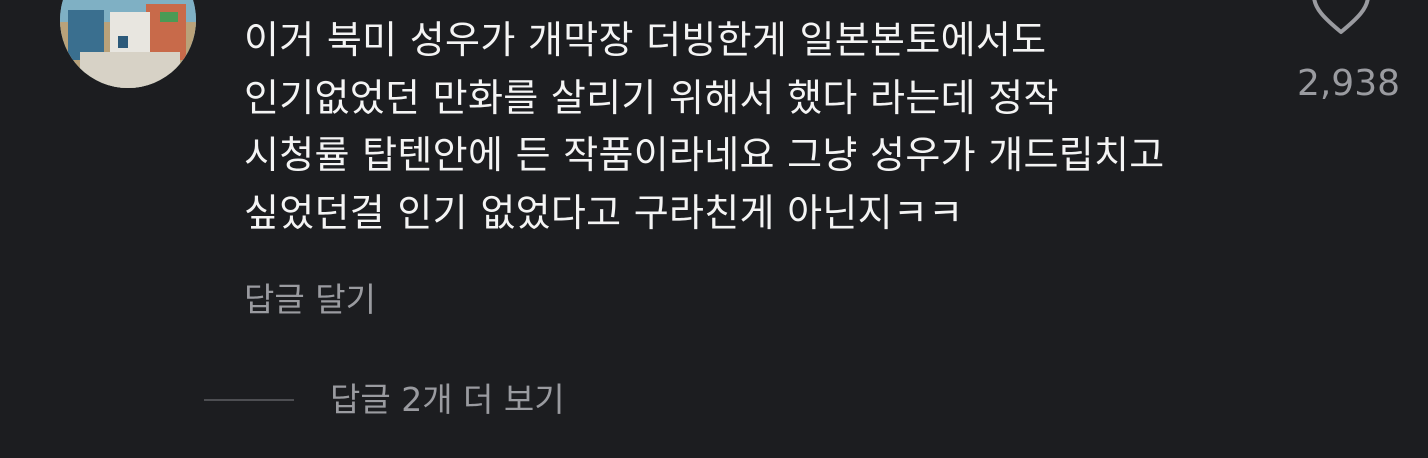 The height and width of the screenshot is (458, 1428). What do you see at coordinates (604, 212) in the screenshot?
I see `comment-line: 싶었던걸 인기 없었다고 구라친게 아닌지ㅋㅋ` at bounding box center [604, 212].